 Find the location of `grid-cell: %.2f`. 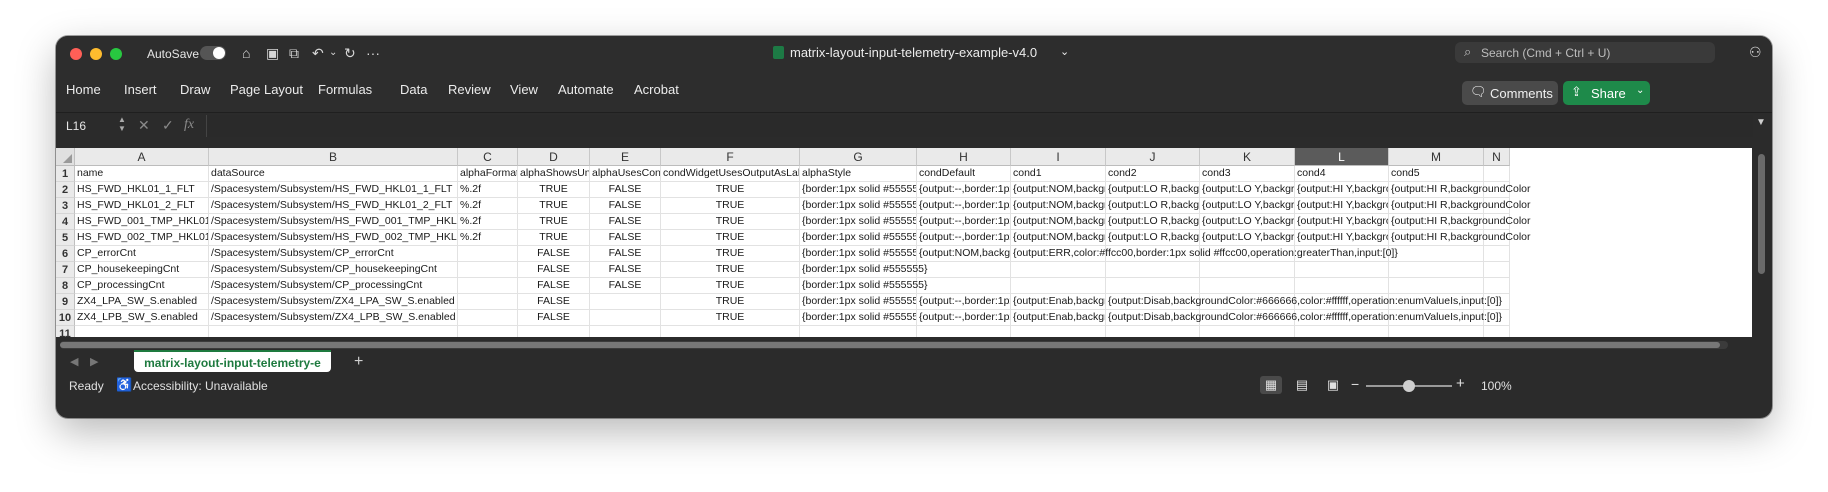

grid-cell: %.2f is located at coordinates (488, 238).